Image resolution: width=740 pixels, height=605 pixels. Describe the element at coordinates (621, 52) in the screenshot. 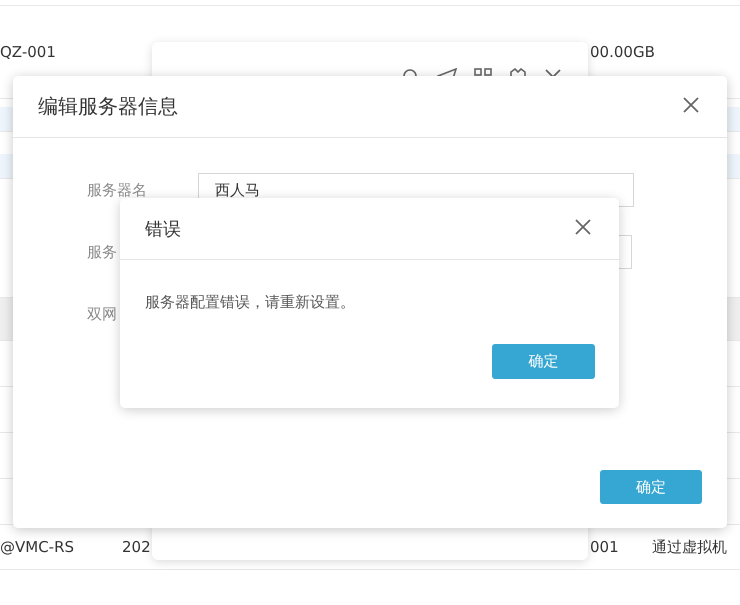

I see `table-cell: 00.00GB` at that location.